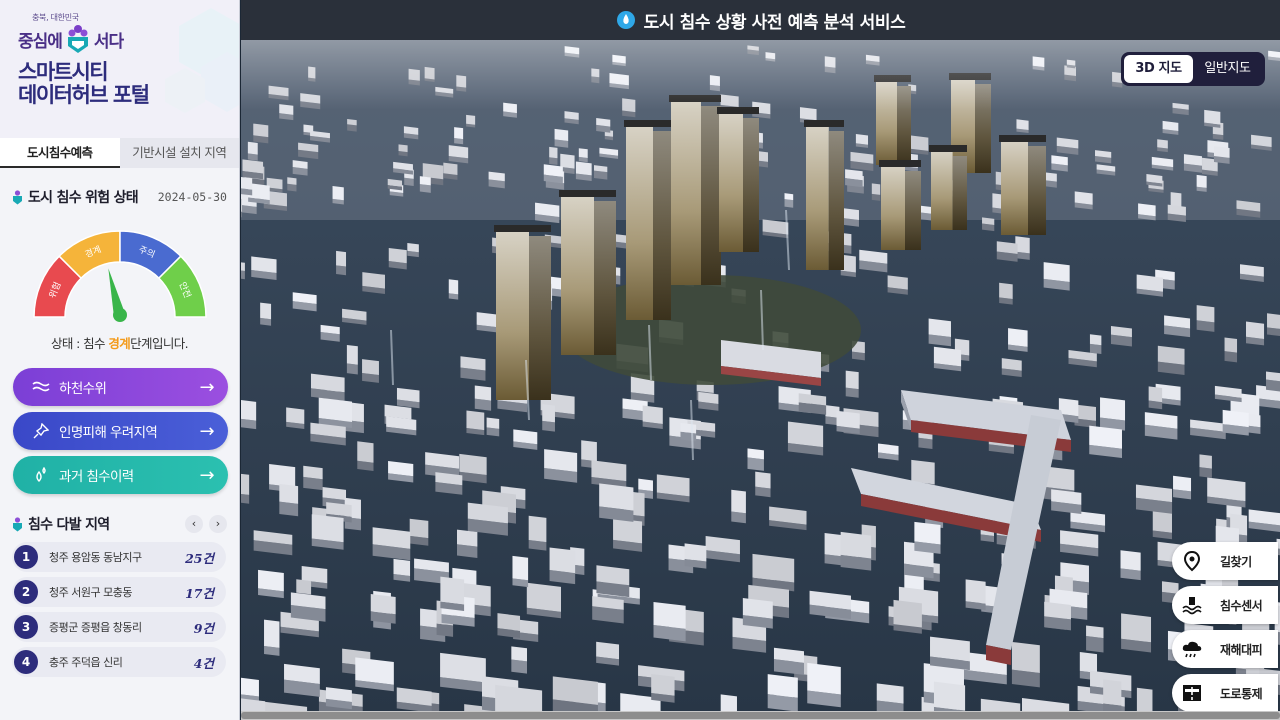 The width and height of the screenshot is (1280, 720). I want to click on rank-number: 4, so click(26, 662).